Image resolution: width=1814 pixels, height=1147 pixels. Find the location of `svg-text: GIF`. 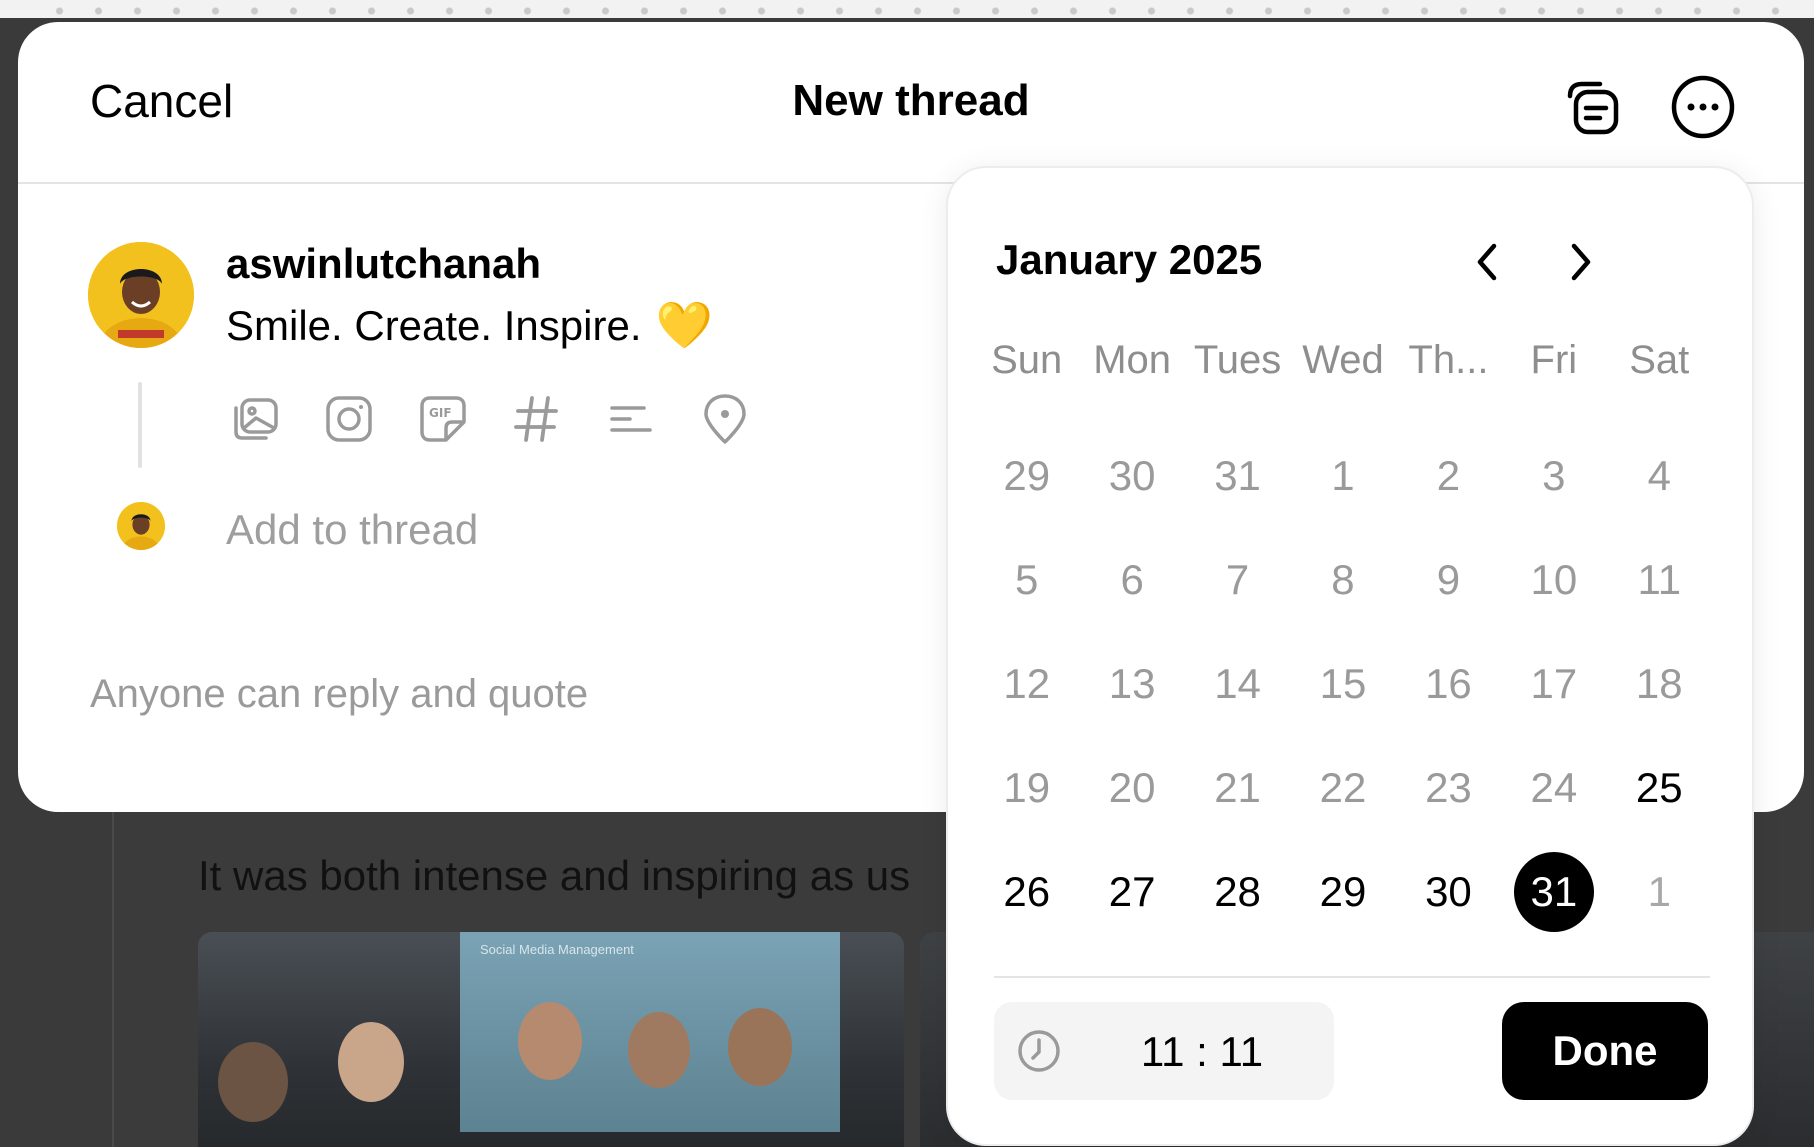

svg-text: GIF is located at coordinates (440, 413).